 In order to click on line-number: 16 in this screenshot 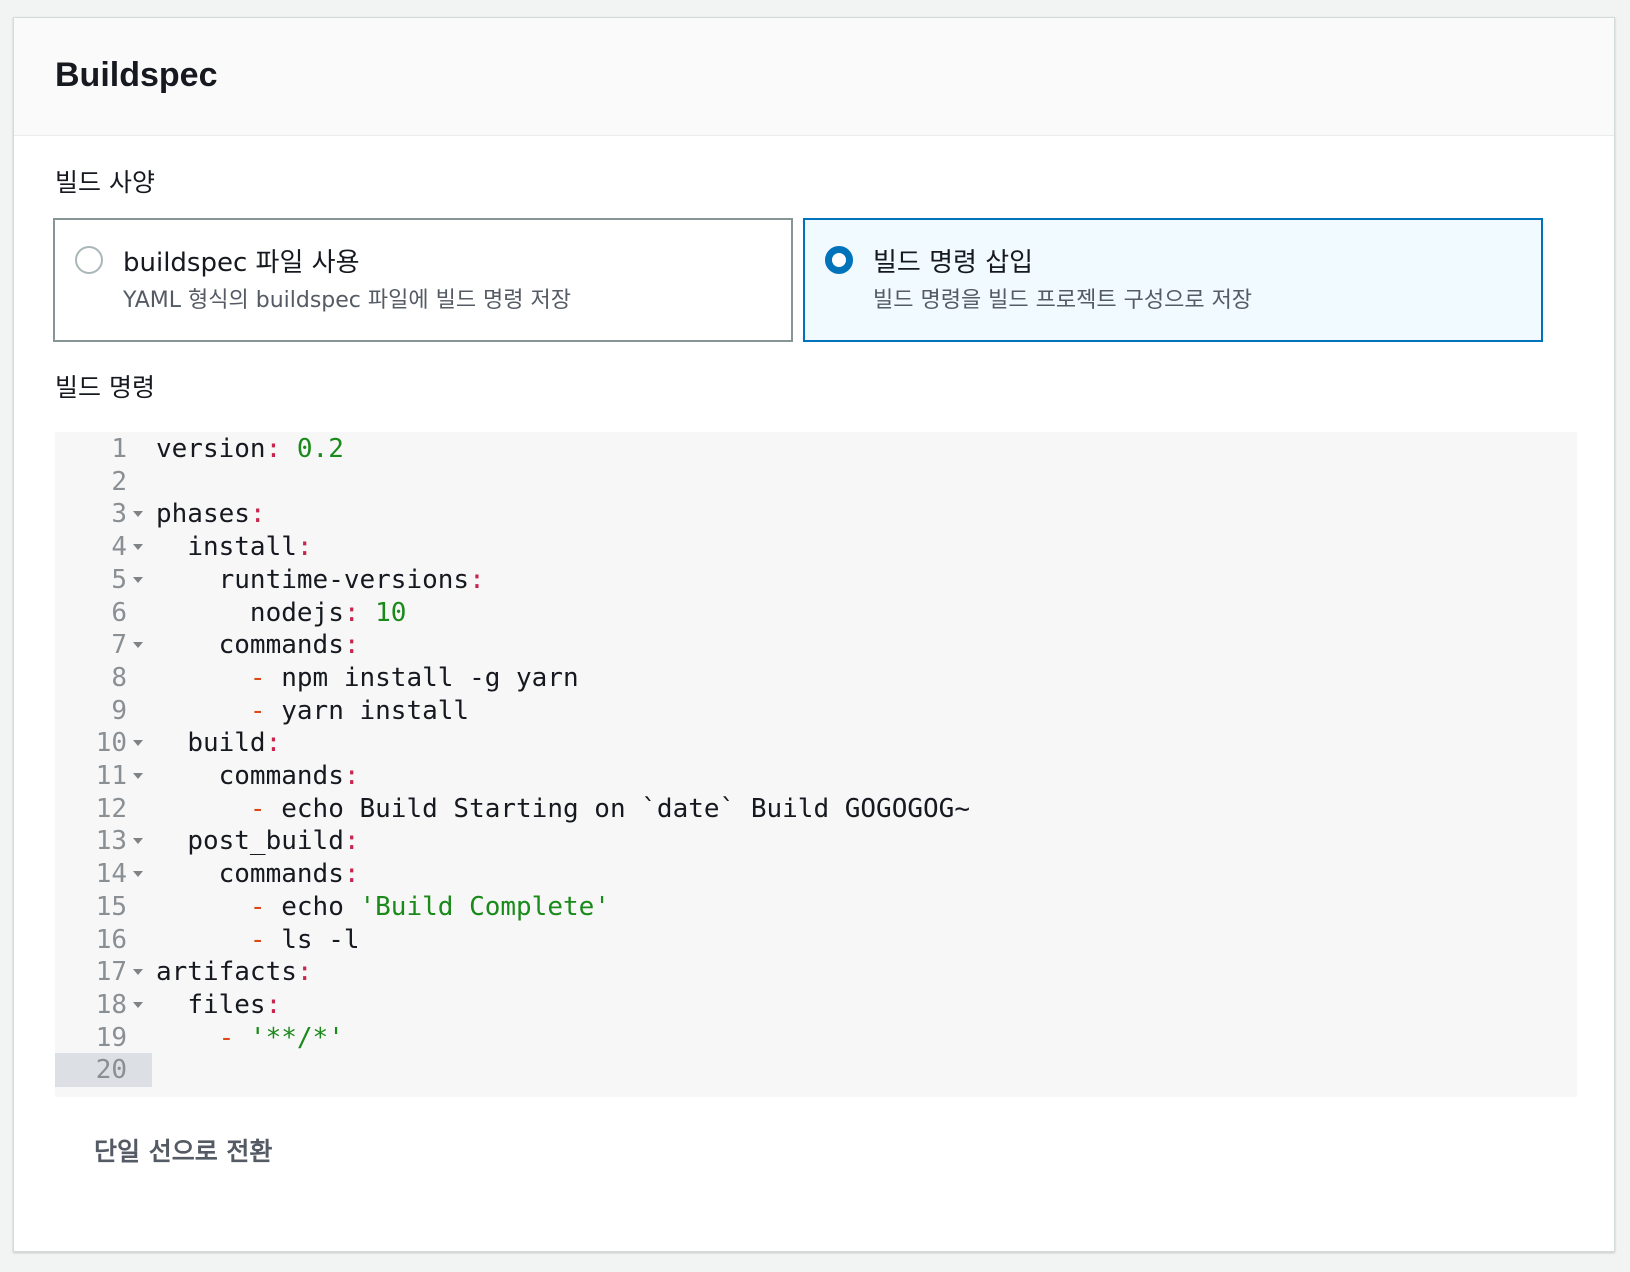, I will do `click(111, 939)`.